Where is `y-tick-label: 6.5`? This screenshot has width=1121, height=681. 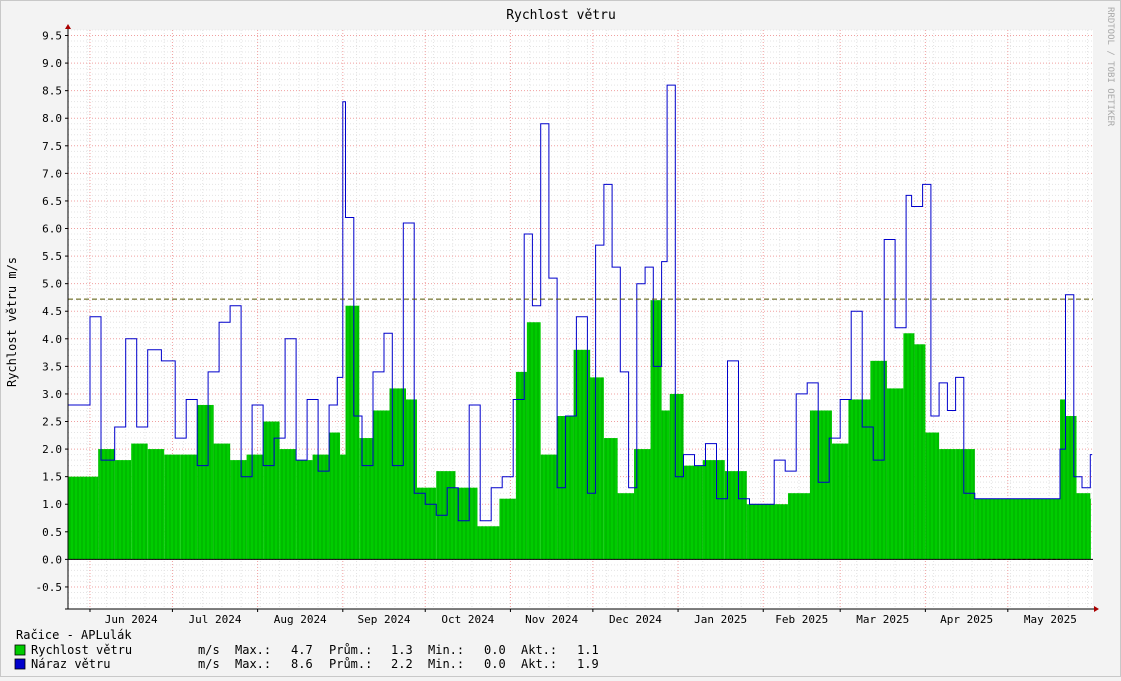
y-tick-label: 6.5 is located at coordinates (52, 201).